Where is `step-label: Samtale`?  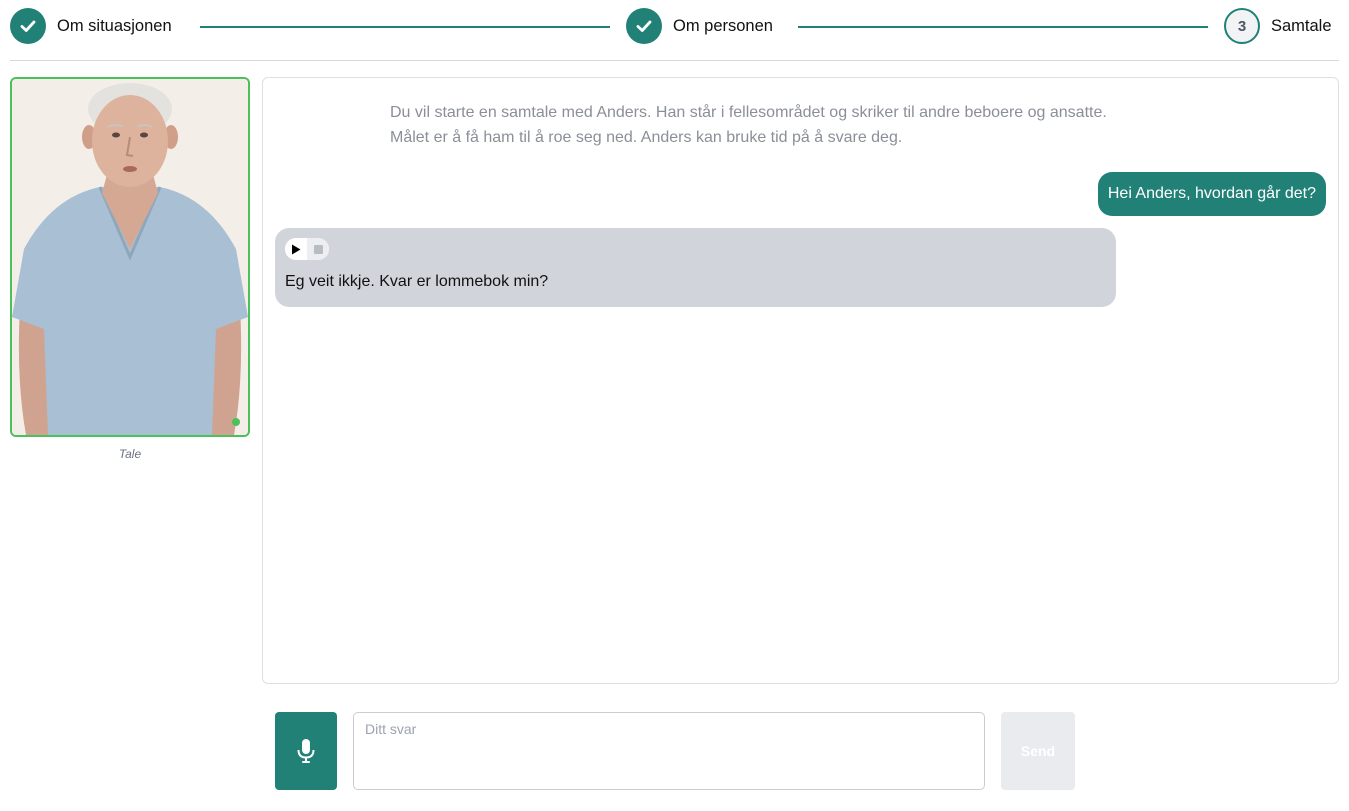 step-label: Samtale is located at coordinates (1301, 25).